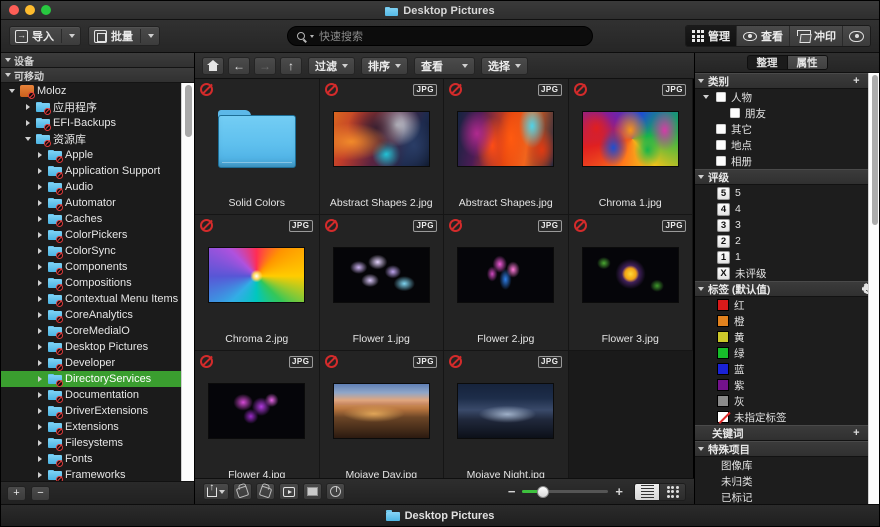  I want to click on inspector-section-labels: 标签 (默认值), so click(787, 289).